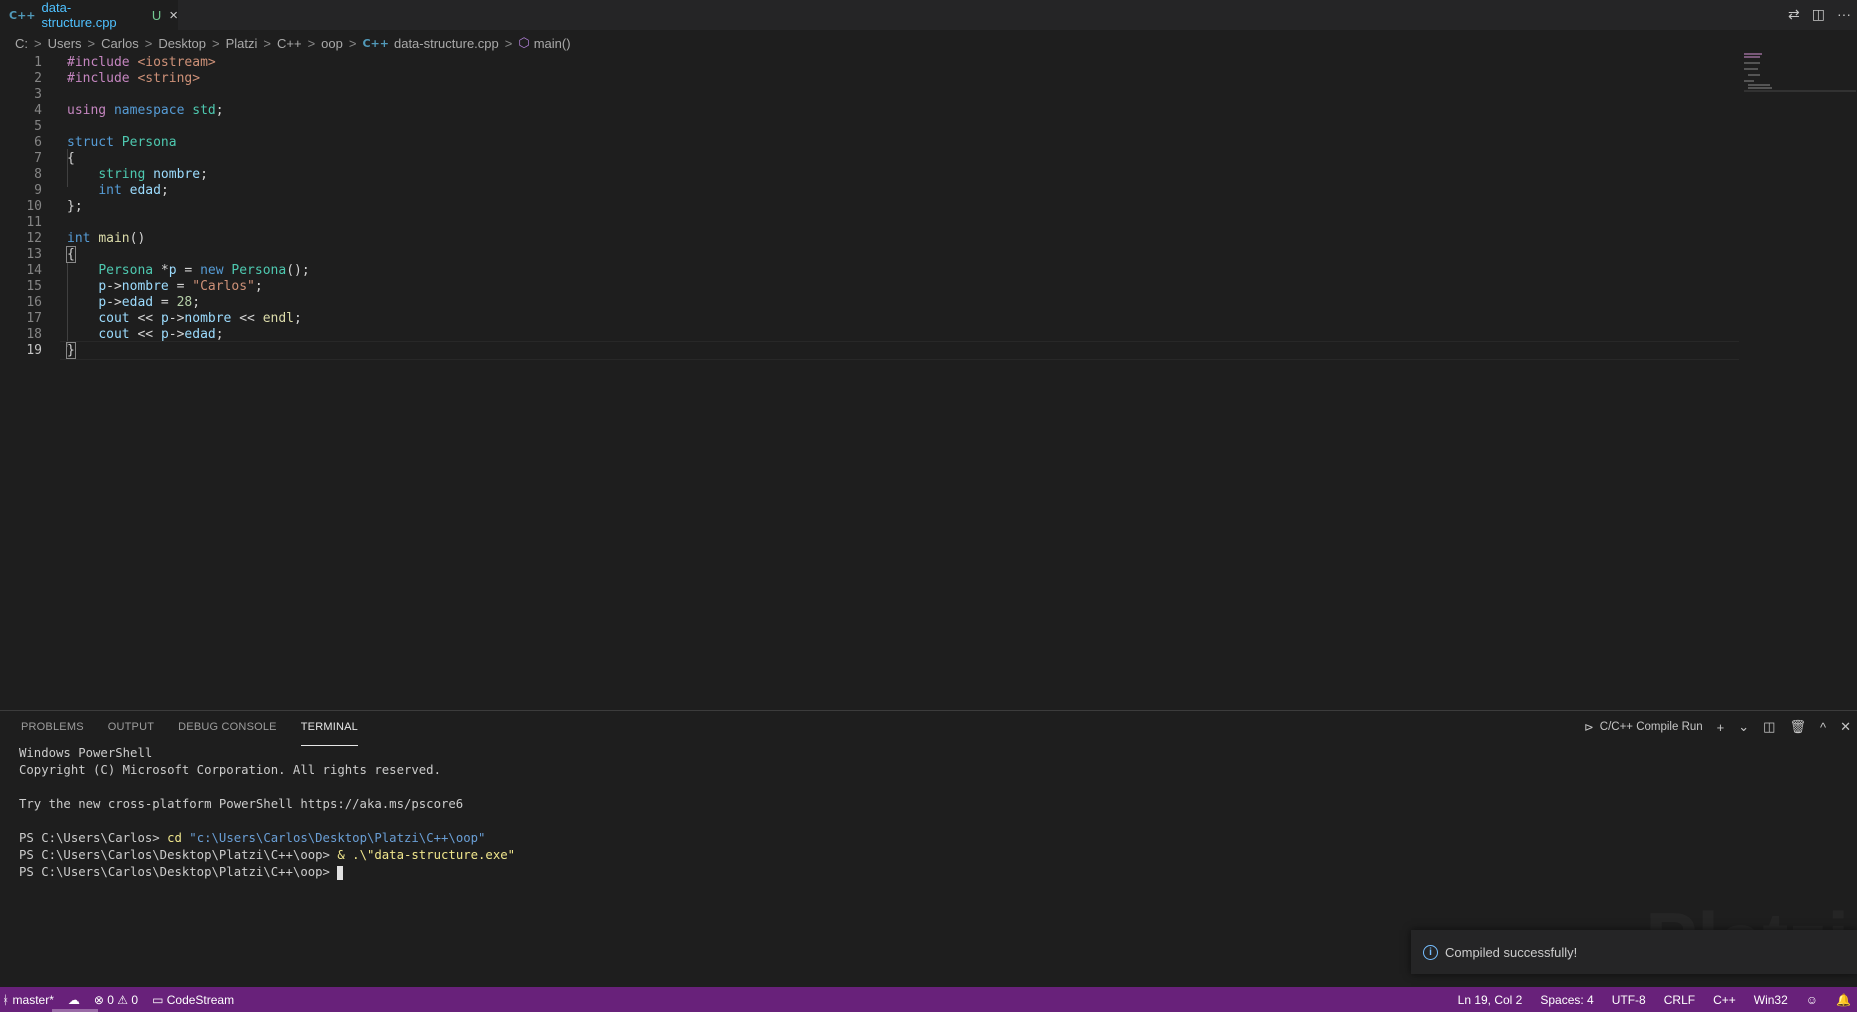  What do you see at coordinates (87, 110) in the screenshot?
I see `code-token: using` at bounding box center [87, 110].